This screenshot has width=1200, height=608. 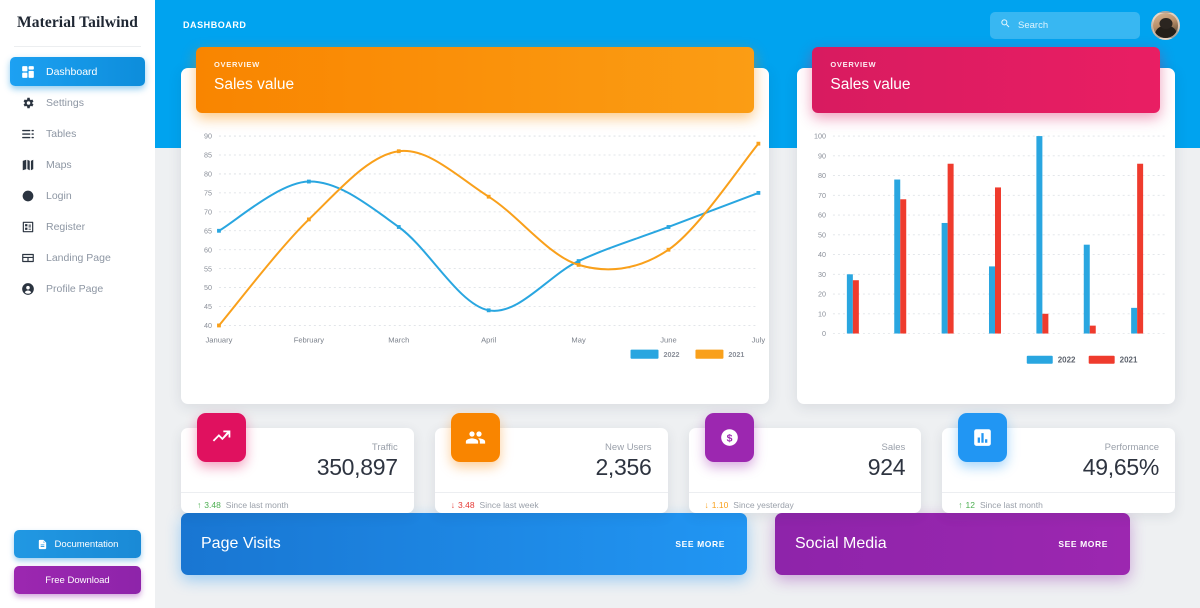 What do you see at coordinates (983, 437) in the screenshot?
I see `bar-chart-icon` at bounding box center [983, 437].